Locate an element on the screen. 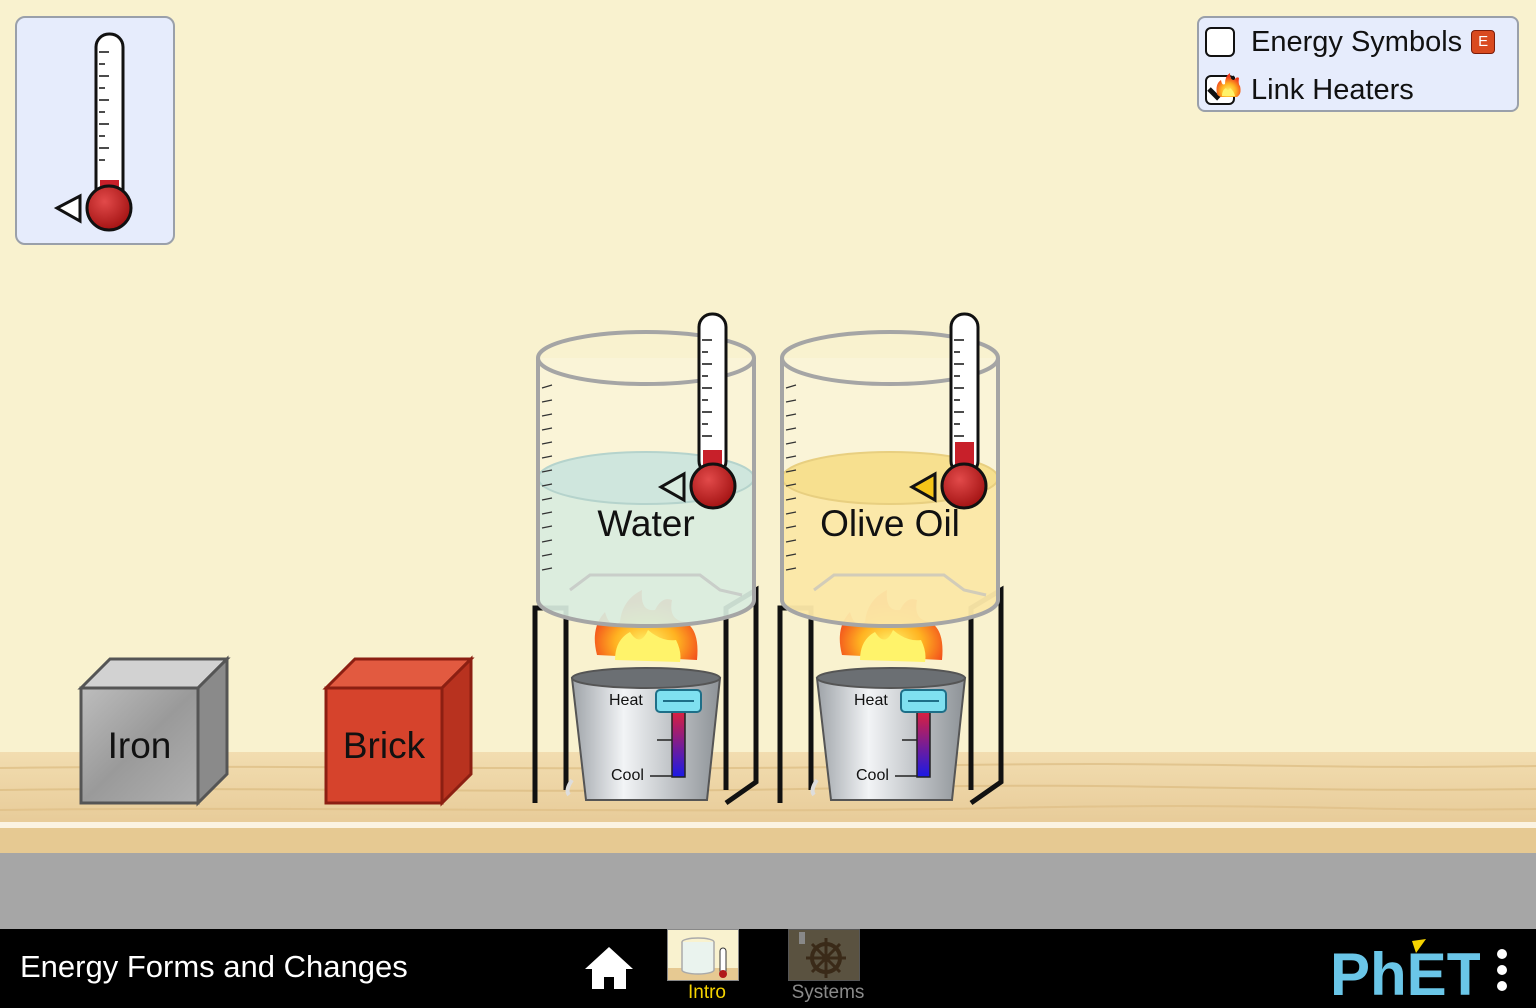 The image size is (1536, 1008). thermometer-icon is located at coordinates (95, 130).